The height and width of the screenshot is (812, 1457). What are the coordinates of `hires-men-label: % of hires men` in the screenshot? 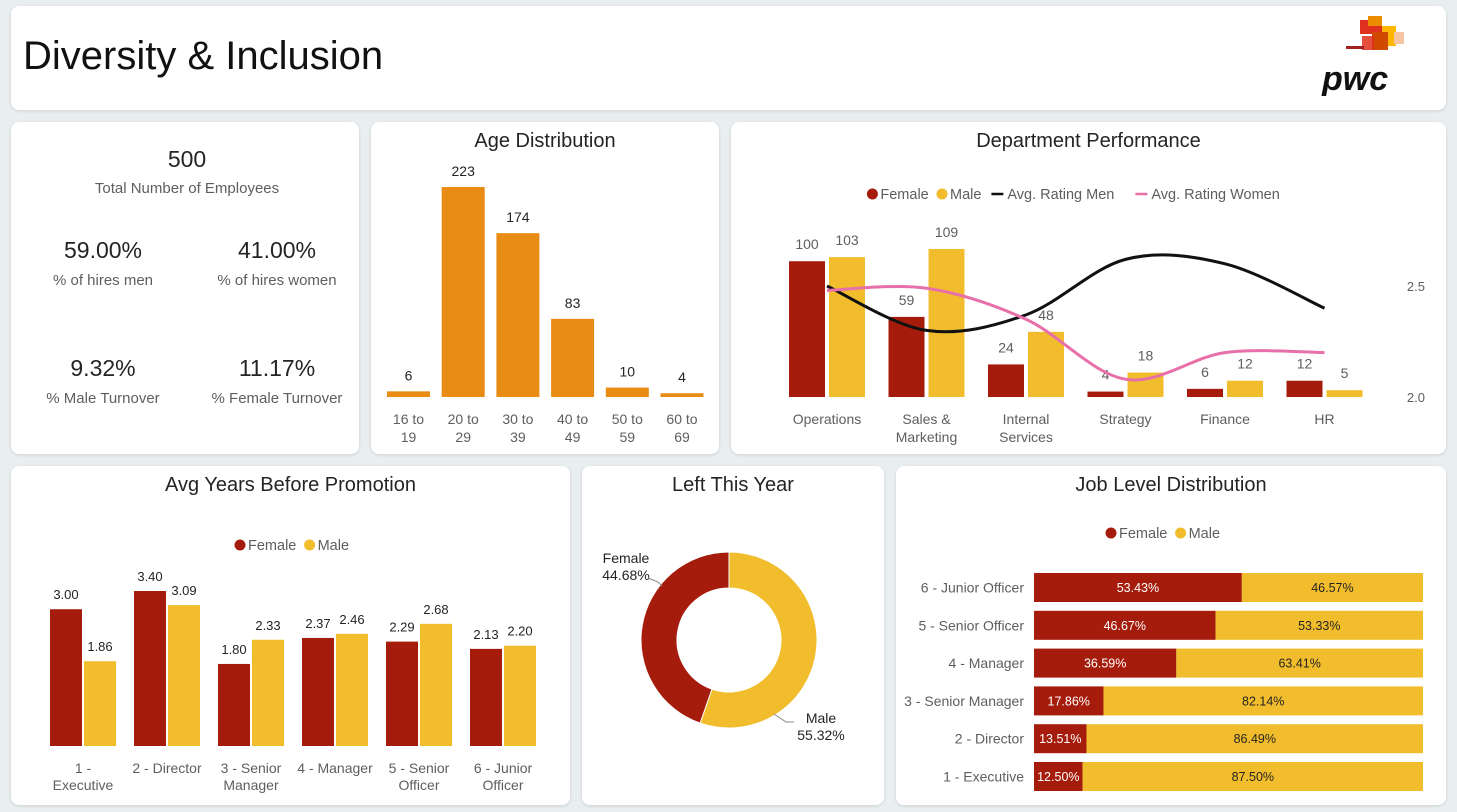 It's located at (103, 280).